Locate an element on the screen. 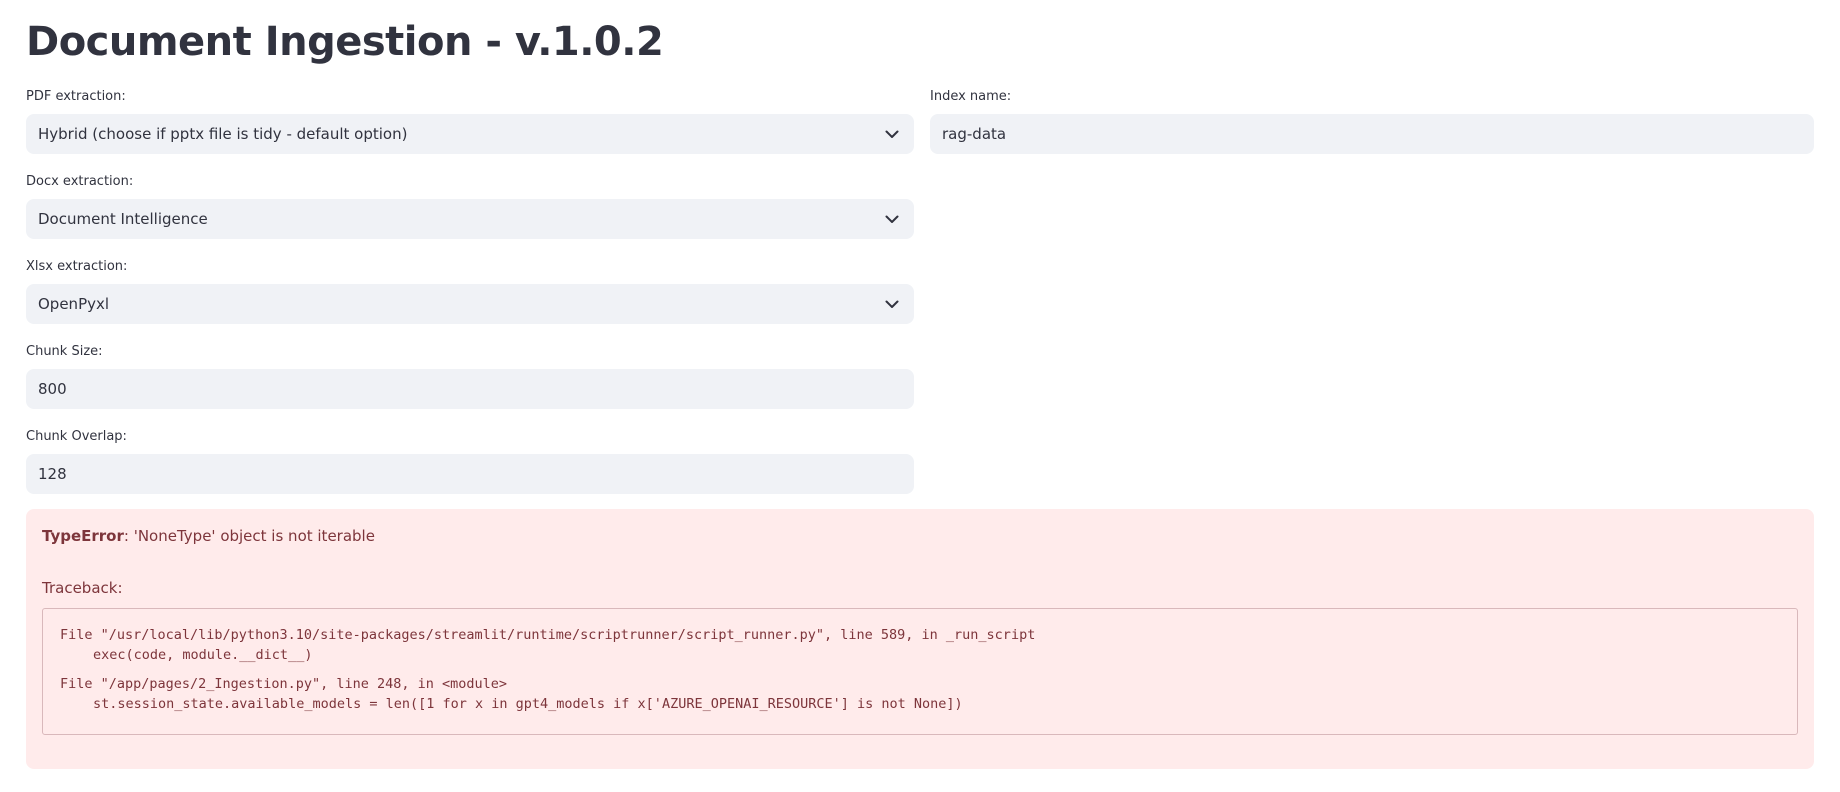 This screenshot has height=792, width=1840. docx-extraction-label: Docx extraction: is located at coordinates (80, 181).